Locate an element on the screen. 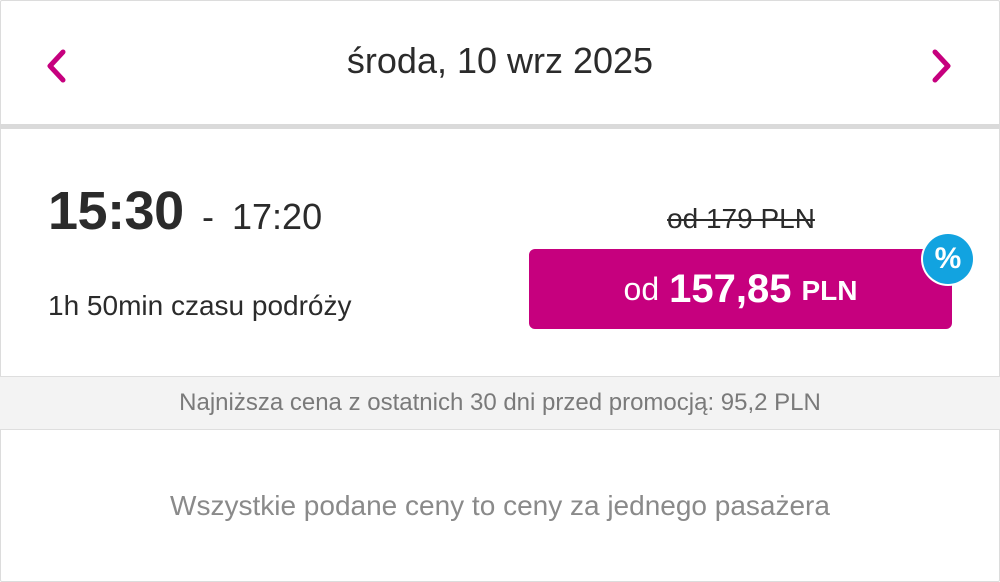  old-price: od 179 PLN is located at coordinates (741, 219).